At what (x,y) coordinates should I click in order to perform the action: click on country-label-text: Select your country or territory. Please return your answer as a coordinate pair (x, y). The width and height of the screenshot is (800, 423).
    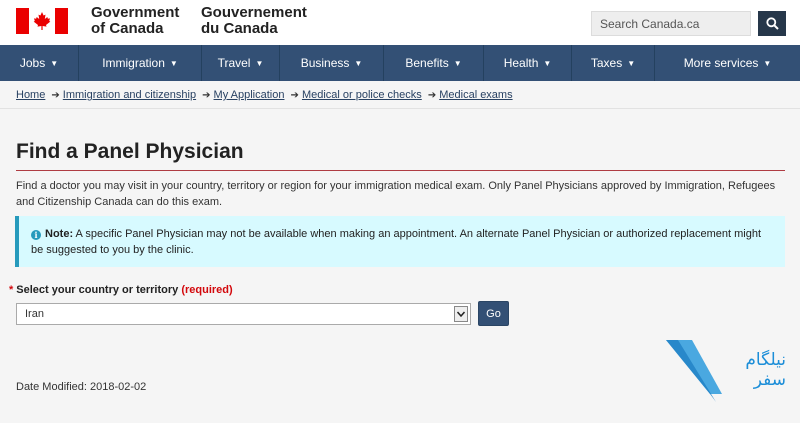
    Looking at the image, I should click on (97, 290).